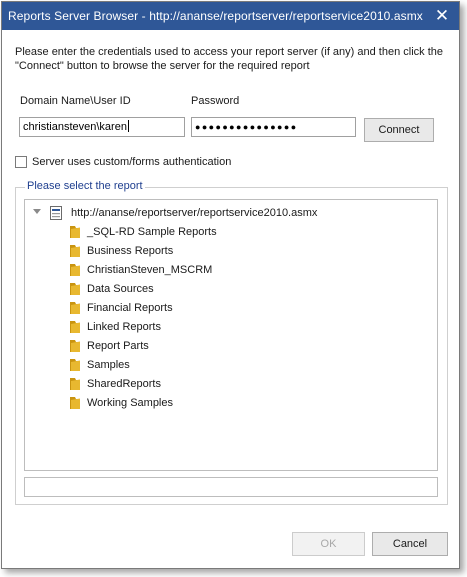 This screenshot has width=467, height=577. What do you see at coordinates (273, 127) in the screenshot?
I see `password-field: ●●●●●●●●●●●●●●●` at bounding box center [273, 127].